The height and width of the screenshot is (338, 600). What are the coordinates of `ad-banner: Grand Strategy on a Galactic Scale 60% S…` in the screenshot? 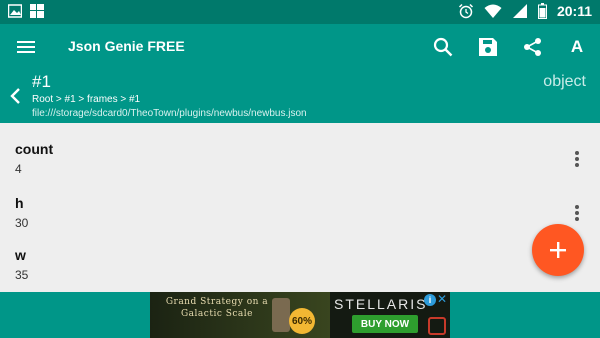 It's located at (300, 315).